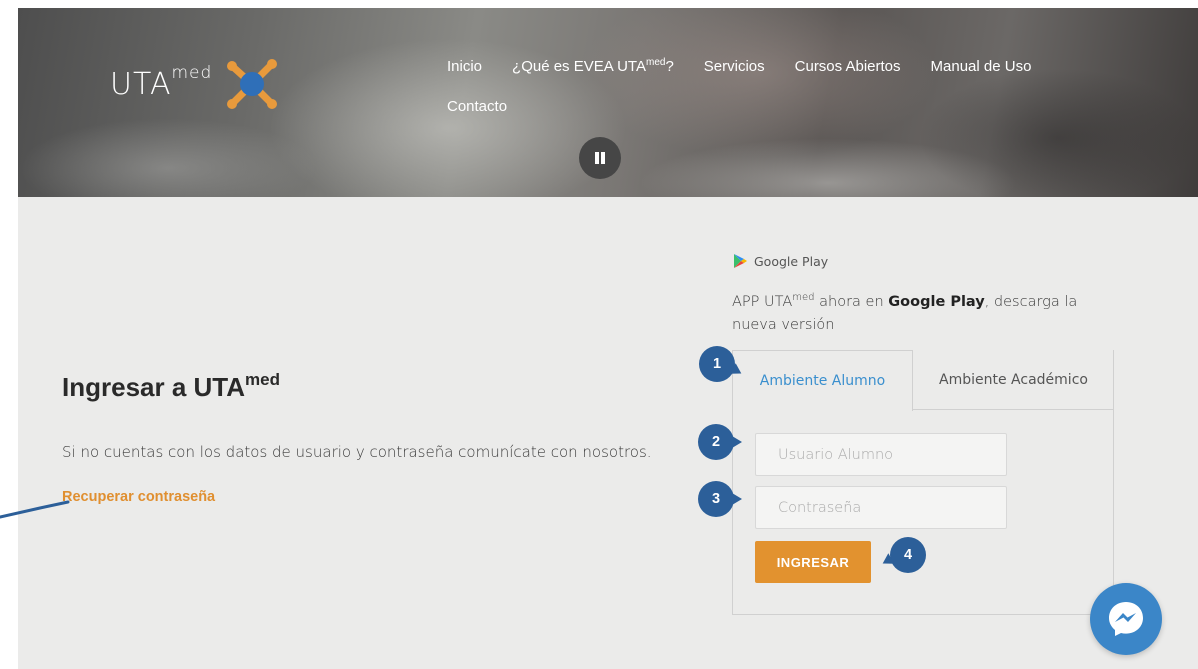  What do you see at coordinates (881, 507) in the screenshot?
I see `password-input` at bounding box center [881, 507].